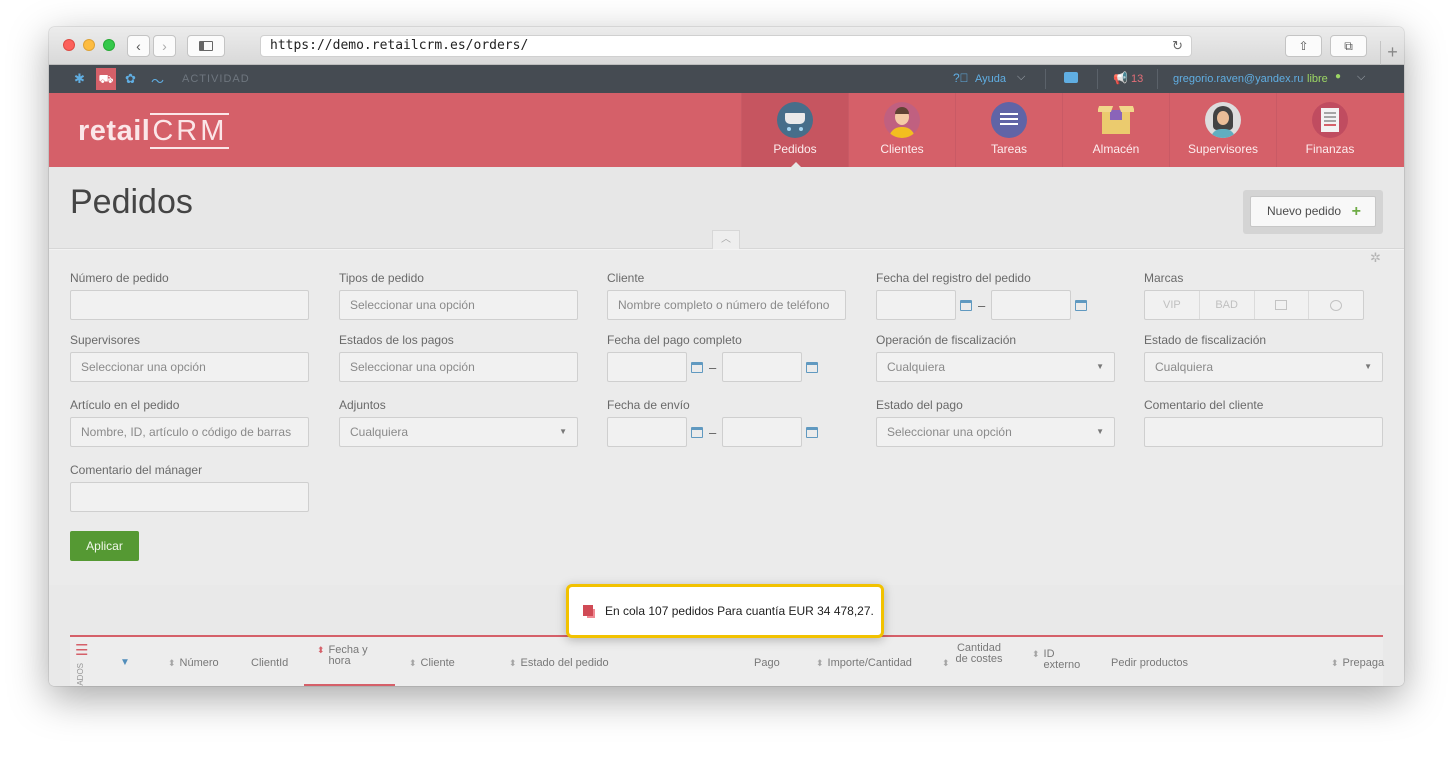 Image resolution: width=1453 pixels, height=757 pixels. I want to click on side-tab-label: ADOS, so click(80, 674).